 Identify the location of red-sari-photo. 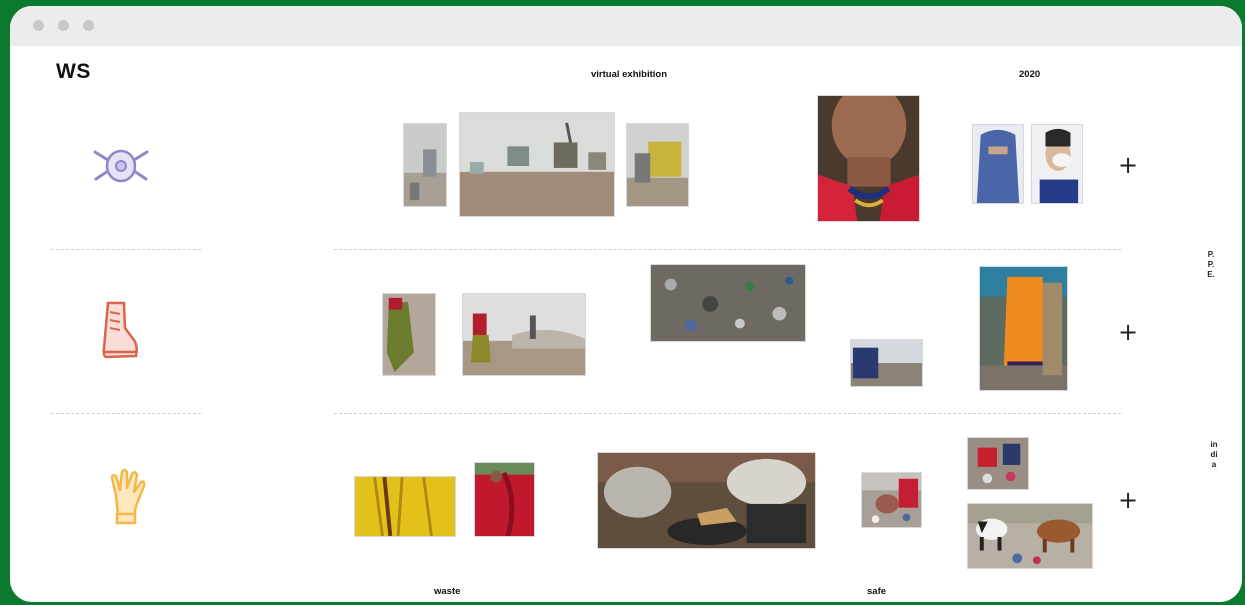
(504, 499).